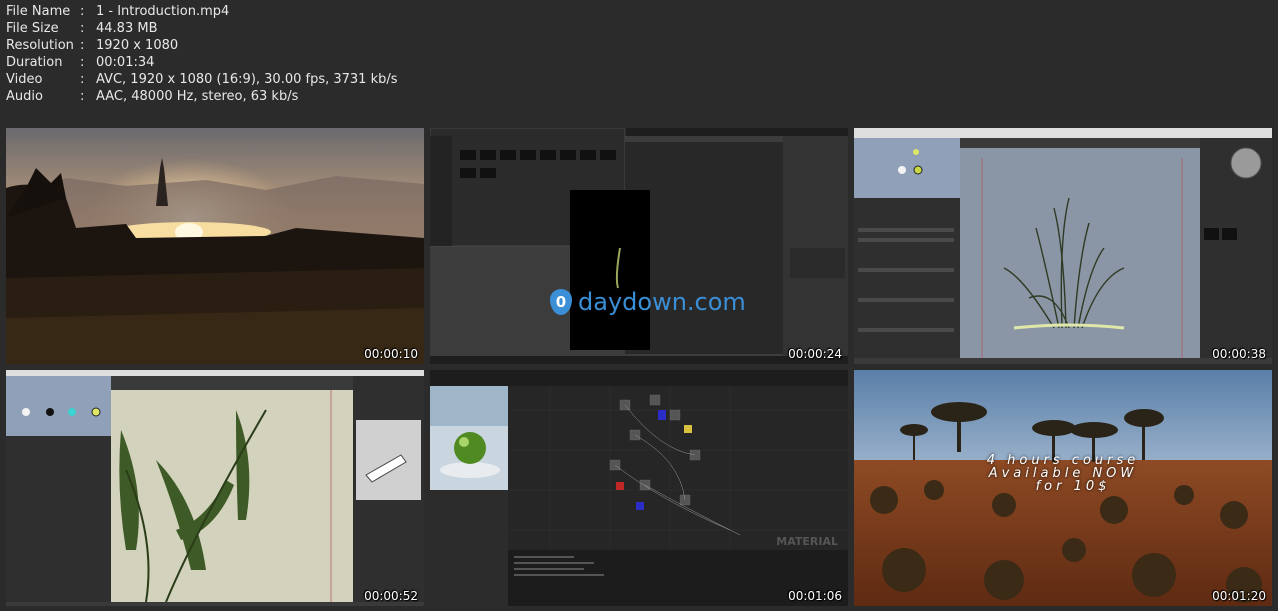 The height and width of the screenshot is (611, 1278). What do you see at coordinates (391, 354) in the screenshot?
I see `thumbnail-timestamp: 00:00:10` at bounding box center [391, 354].